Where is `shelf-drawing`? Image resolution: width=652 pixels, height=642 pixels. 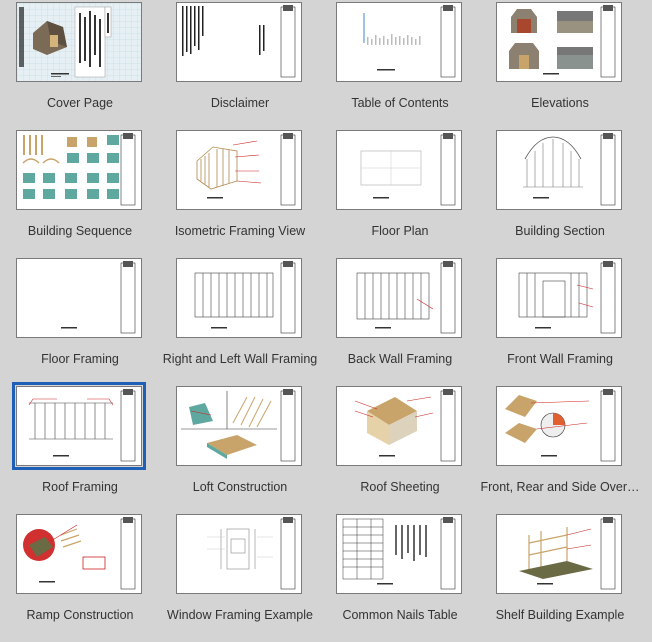 shelf-drawing is located at coordinates (567, 553).